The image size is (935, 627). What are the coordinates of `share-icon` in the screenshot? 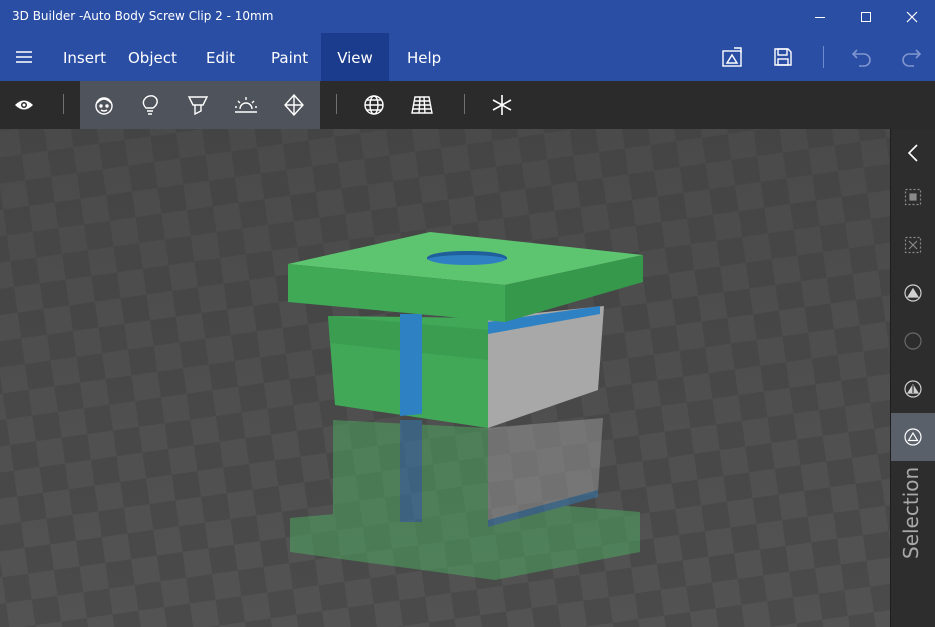 It's located at (732, 57).